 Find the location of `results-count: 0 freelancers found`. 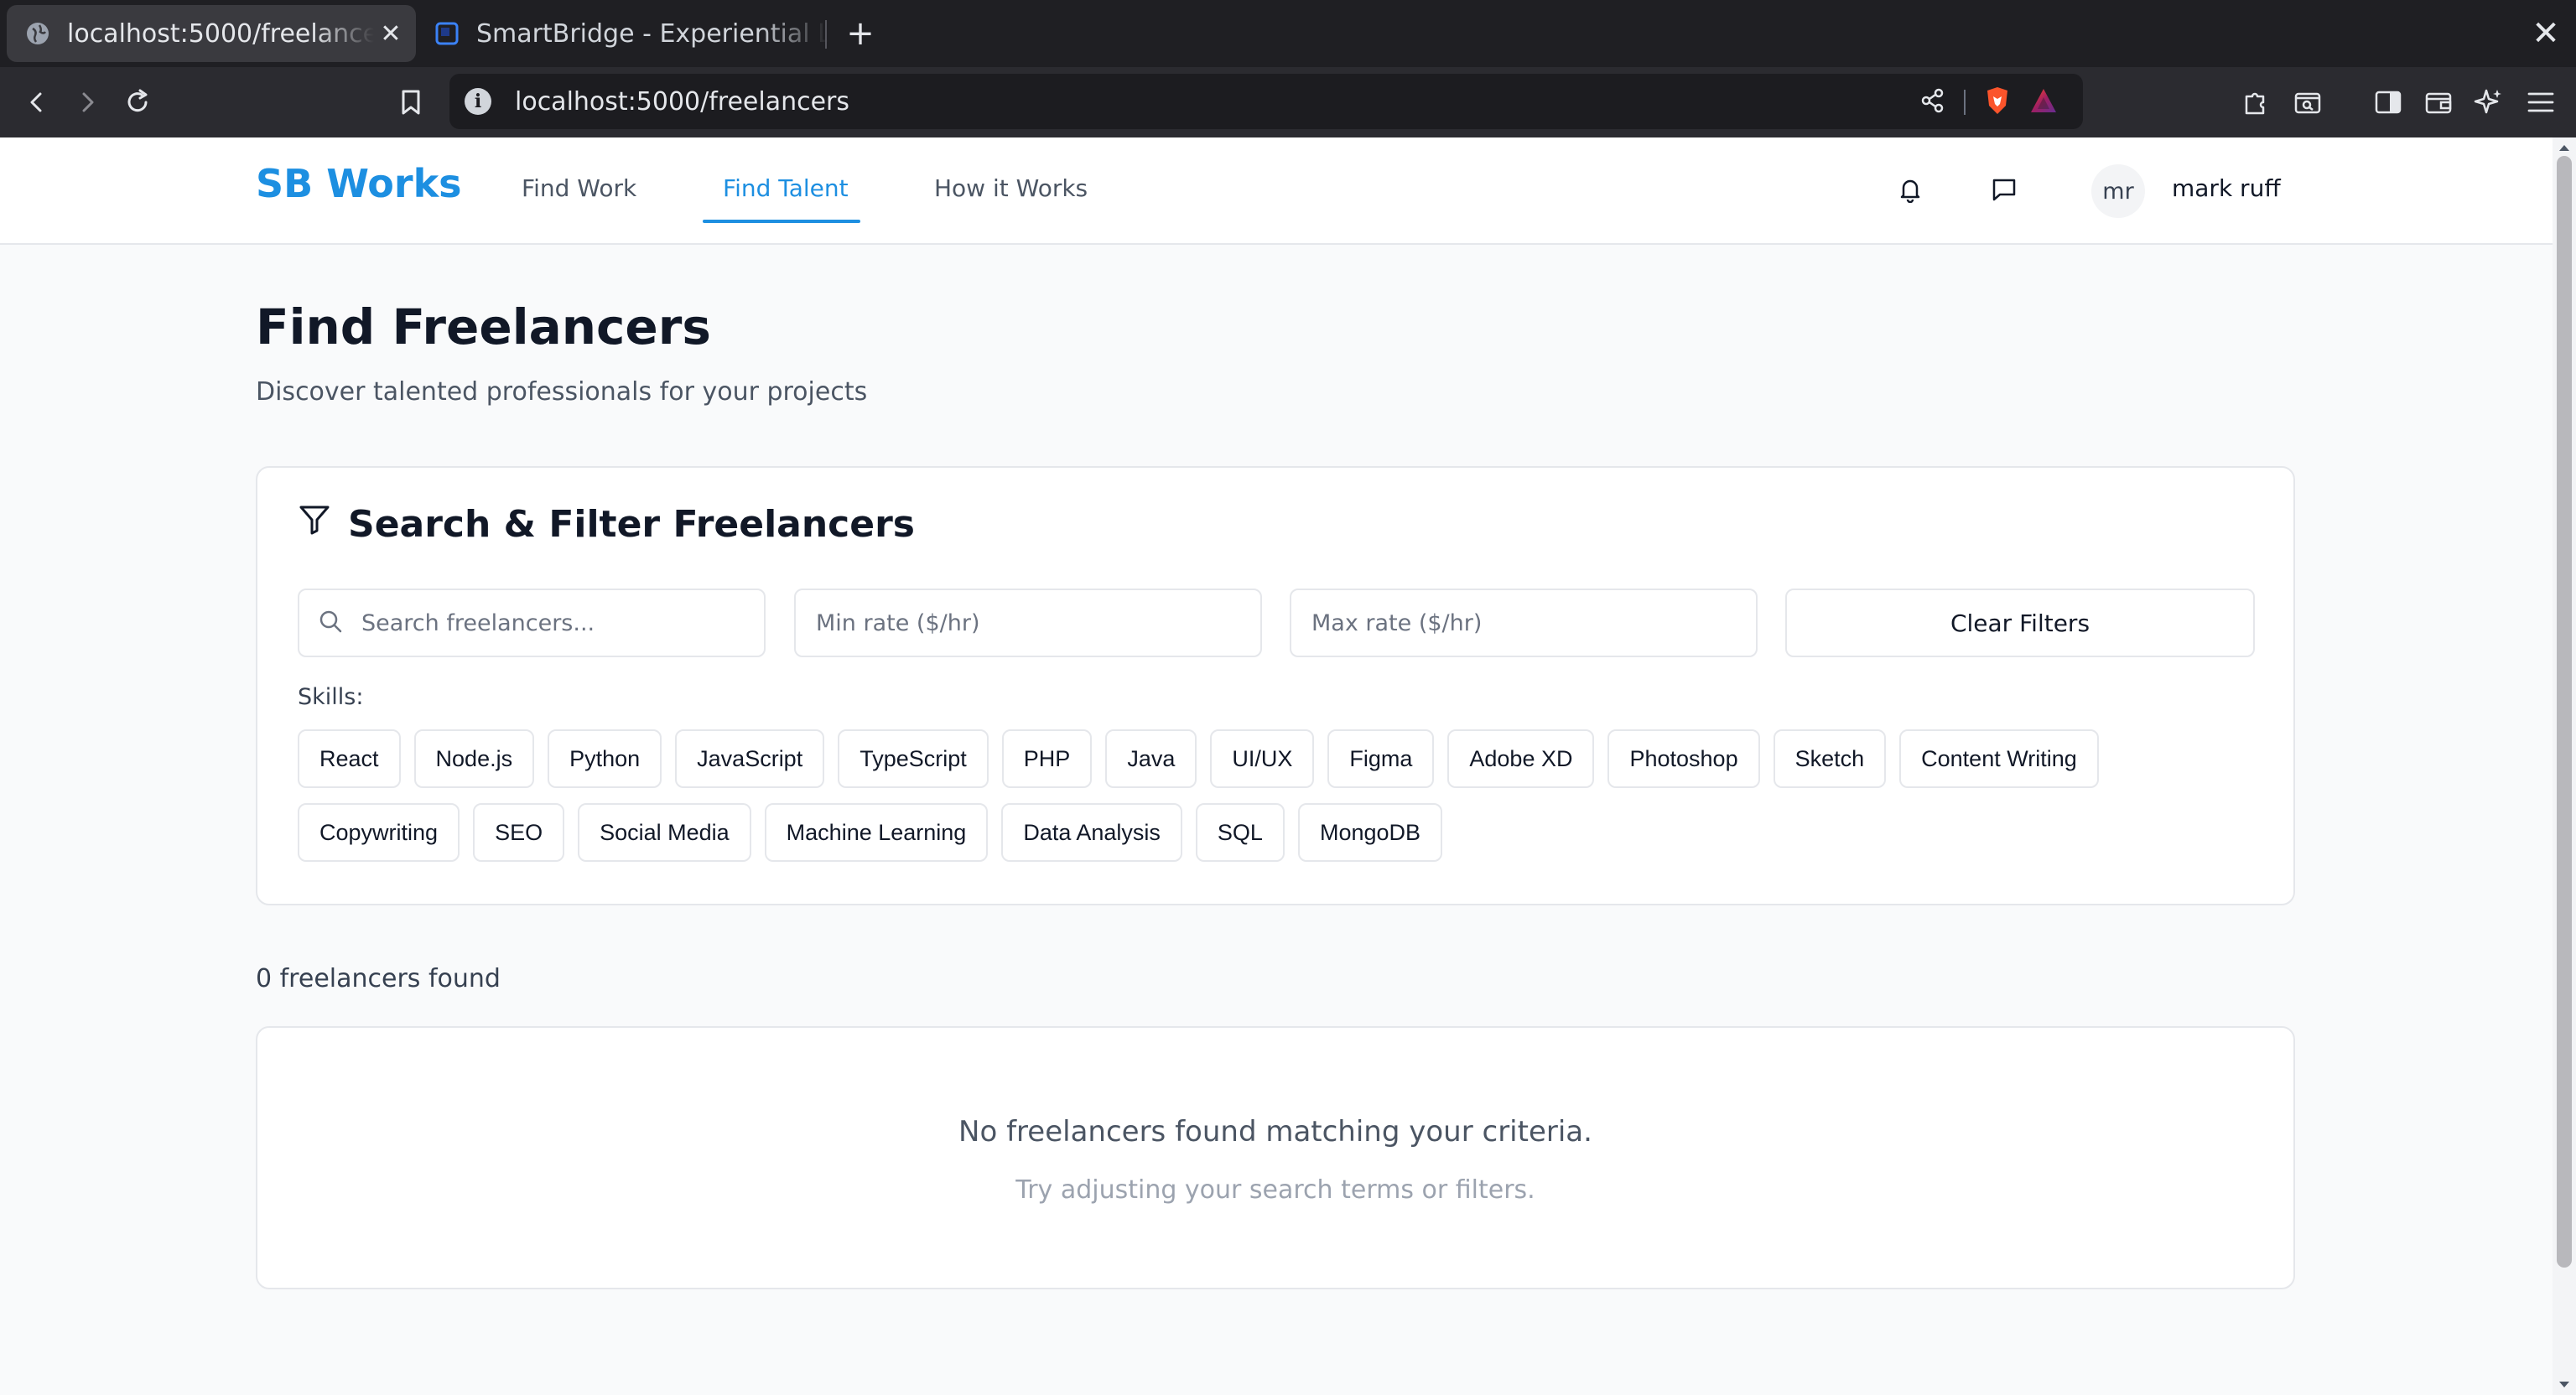

results-count: 0 freelancers found is located at coordinates (378, 979).